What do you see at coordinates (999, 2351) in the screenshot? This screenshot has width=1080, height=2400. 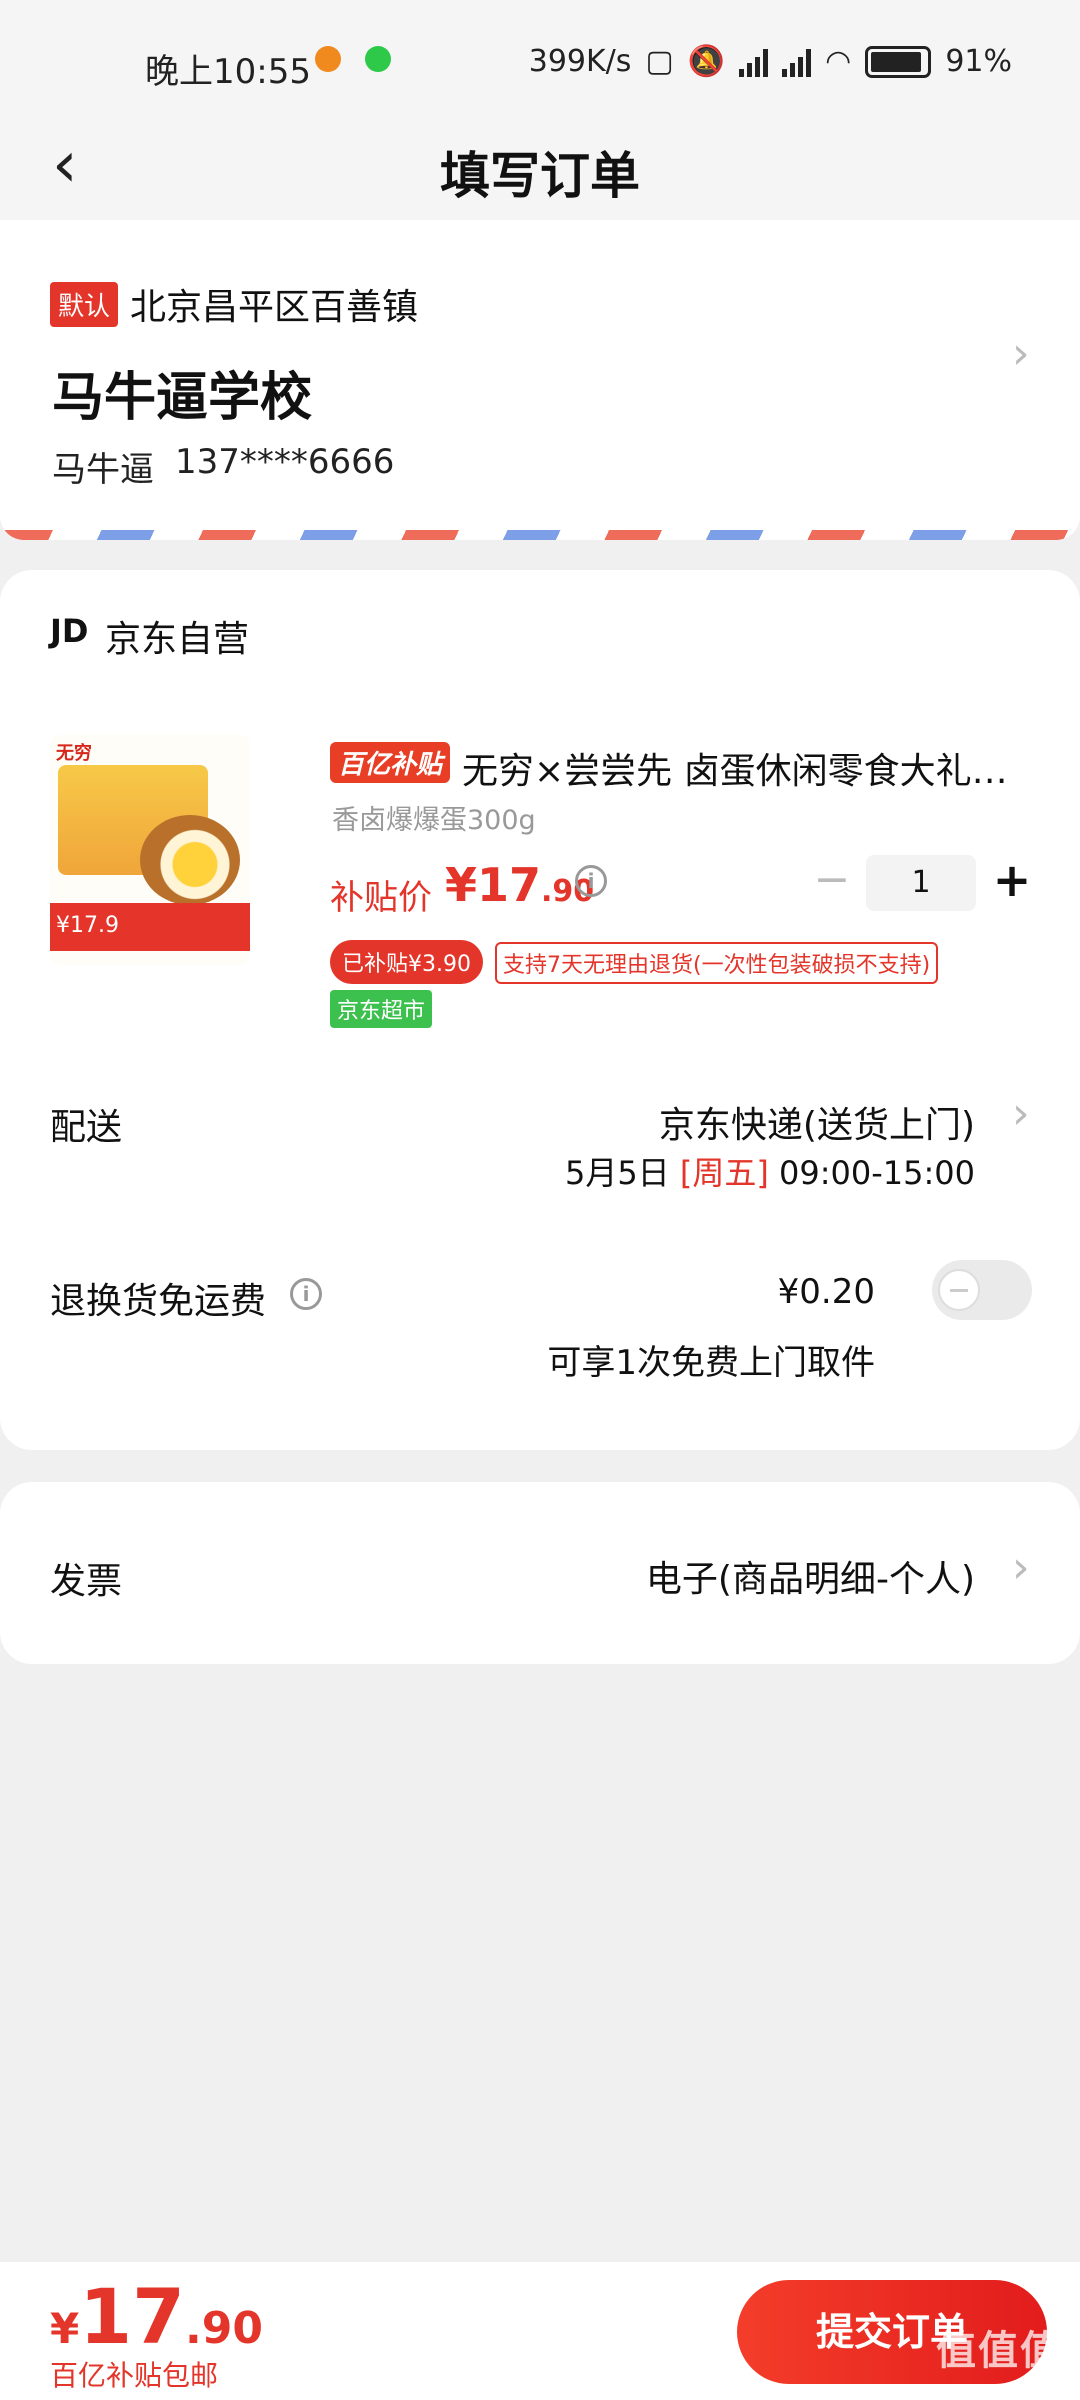 I see `watermark: 值值值` at bounding box center [999, 2351].